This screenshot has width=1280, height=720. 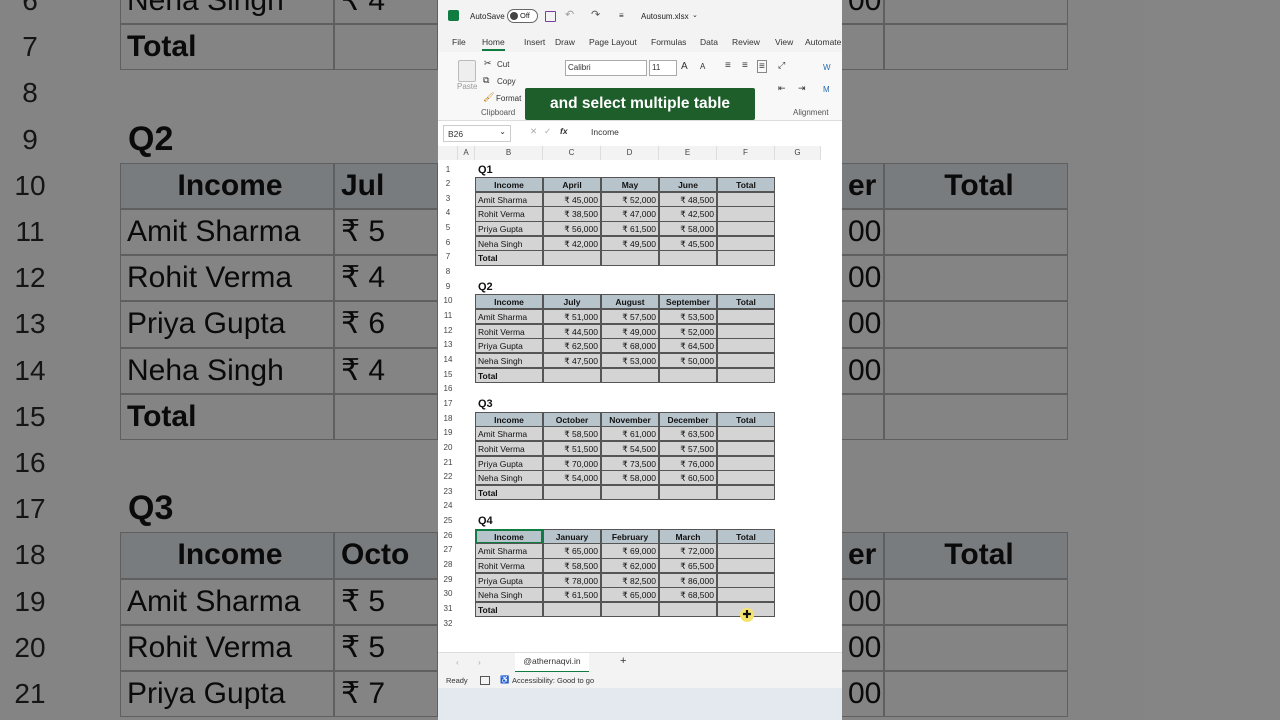 What do you see at coordinates (688, 153) in the screenshot?
I see `column-header-e: E` at bounding box center [688, 153].